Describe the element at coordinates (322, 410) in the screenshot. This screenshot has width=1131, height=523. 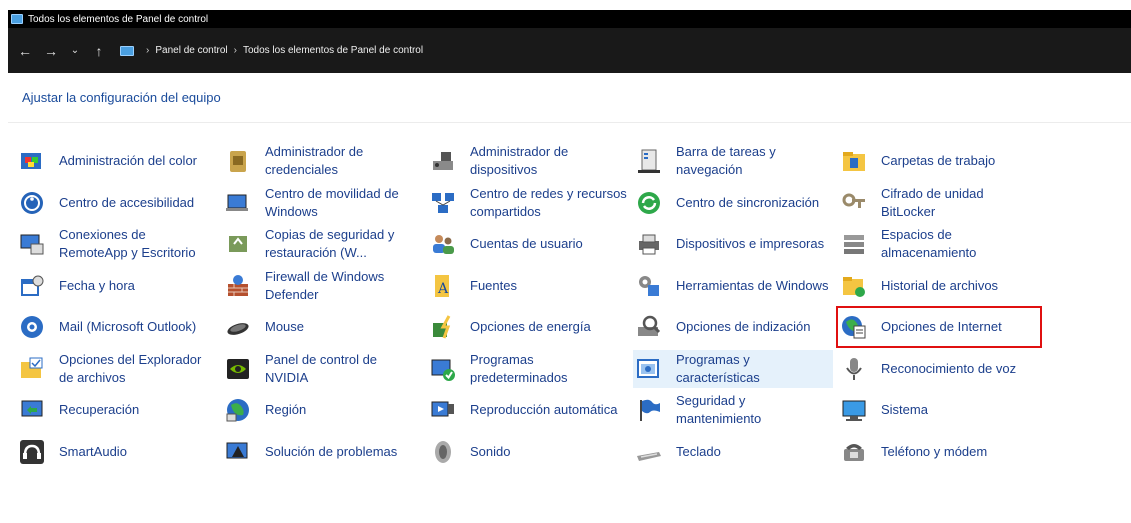
I see `control-panel-item: Región` at that location.